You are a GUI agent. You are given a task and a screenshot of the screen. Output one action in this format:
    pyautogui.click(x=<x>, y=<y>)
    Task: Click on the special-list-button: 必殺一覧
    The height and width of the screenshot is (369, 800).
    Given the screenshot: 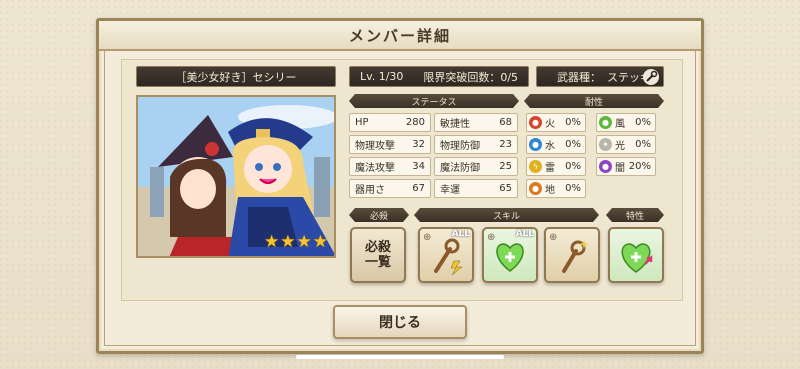 What is the action you would take?
    pyautogui.click(x=378, y=255)
    